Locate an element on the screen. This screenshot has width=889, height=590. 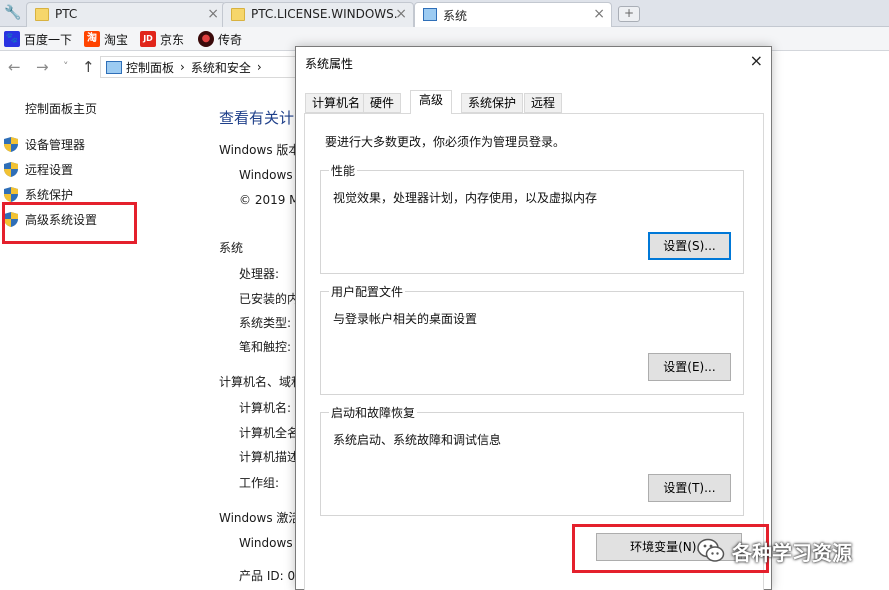
tab-title: 系统 is located at coordinates (455, 16).